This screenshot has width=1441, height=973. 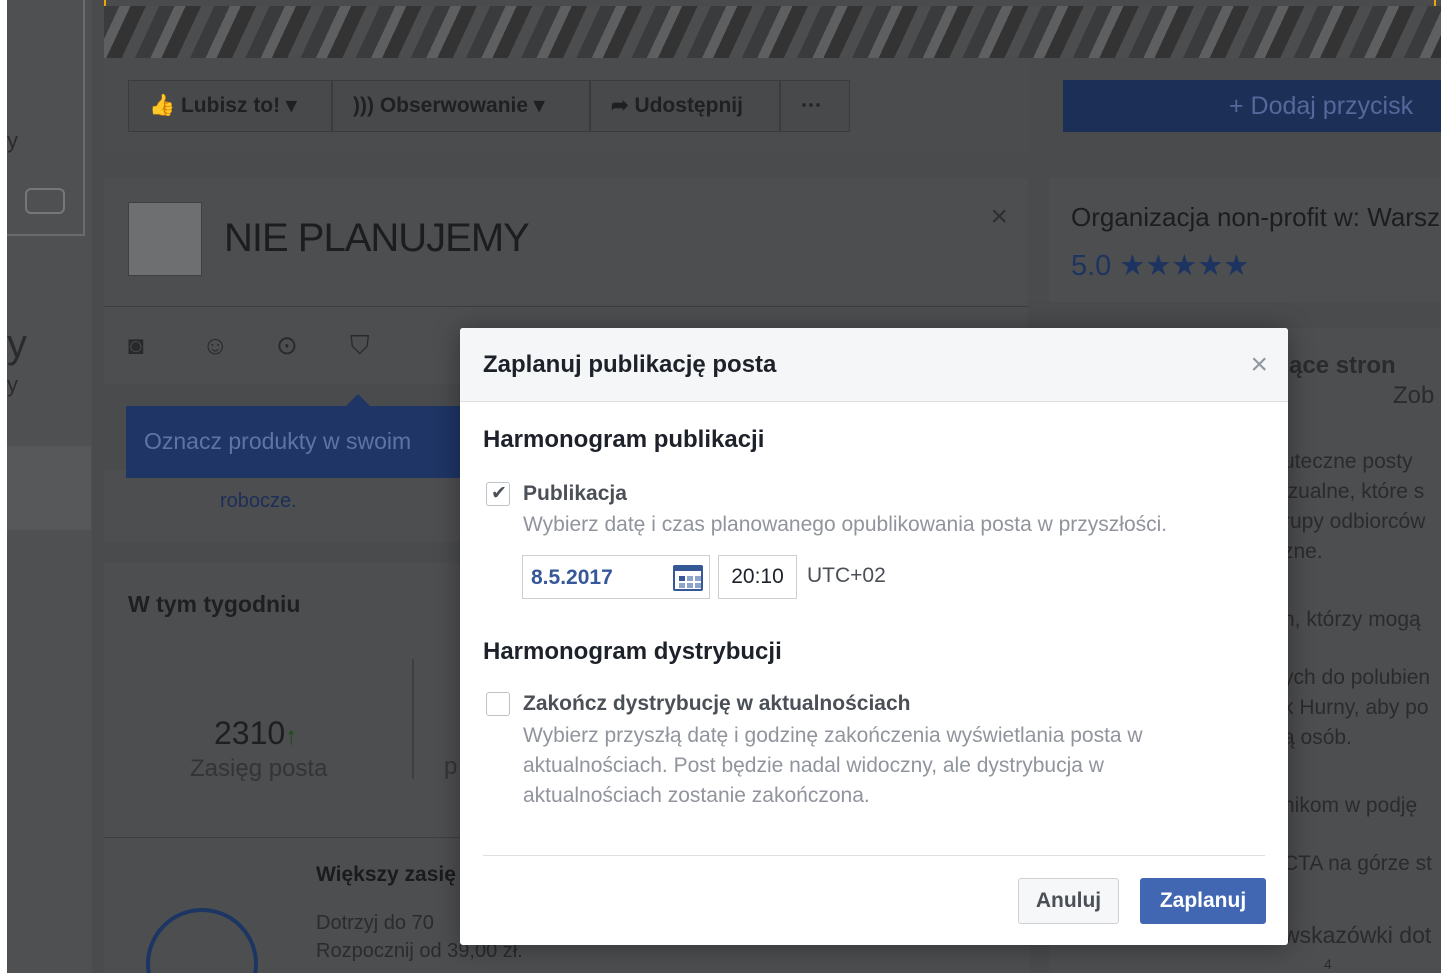 I want to click on thumbs-up-icon: 👍, so click(x=165, y=105).